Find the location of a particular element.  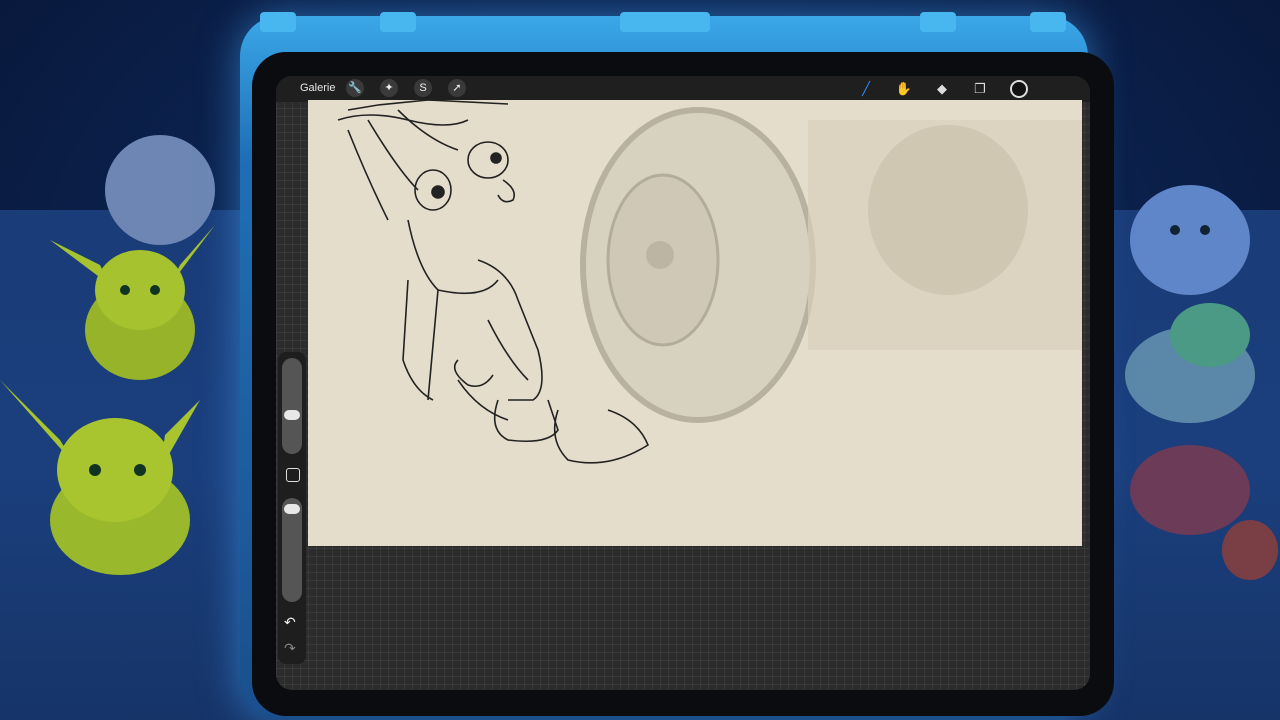

brush-size-slider is located at coordinates (292, 406).